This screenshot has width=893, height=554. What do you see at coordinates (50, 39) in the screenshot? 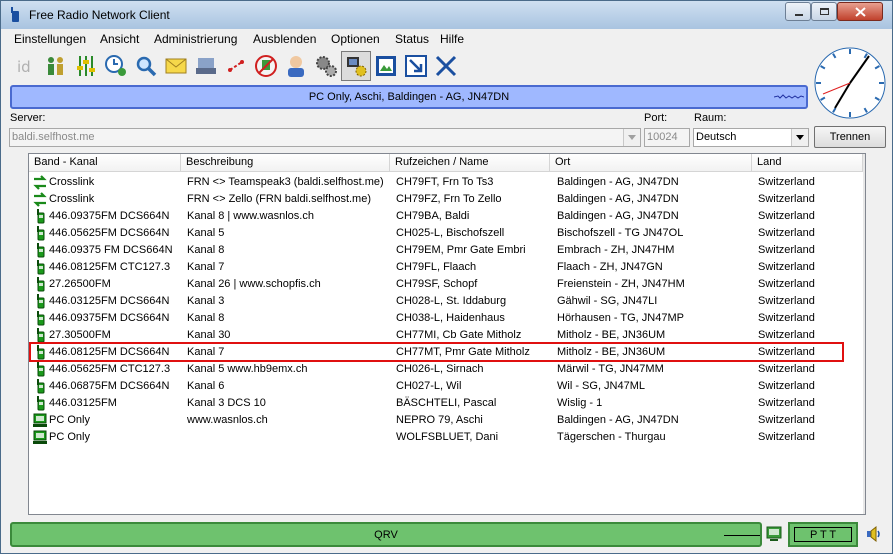
I see `menu-einstellungen: Einstellungen` at bounding box center [50, 39].